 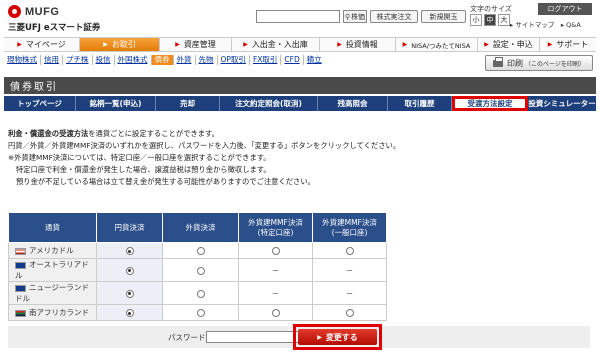 I want to click on col-currency: 通貨, so click(x=52, y=227).